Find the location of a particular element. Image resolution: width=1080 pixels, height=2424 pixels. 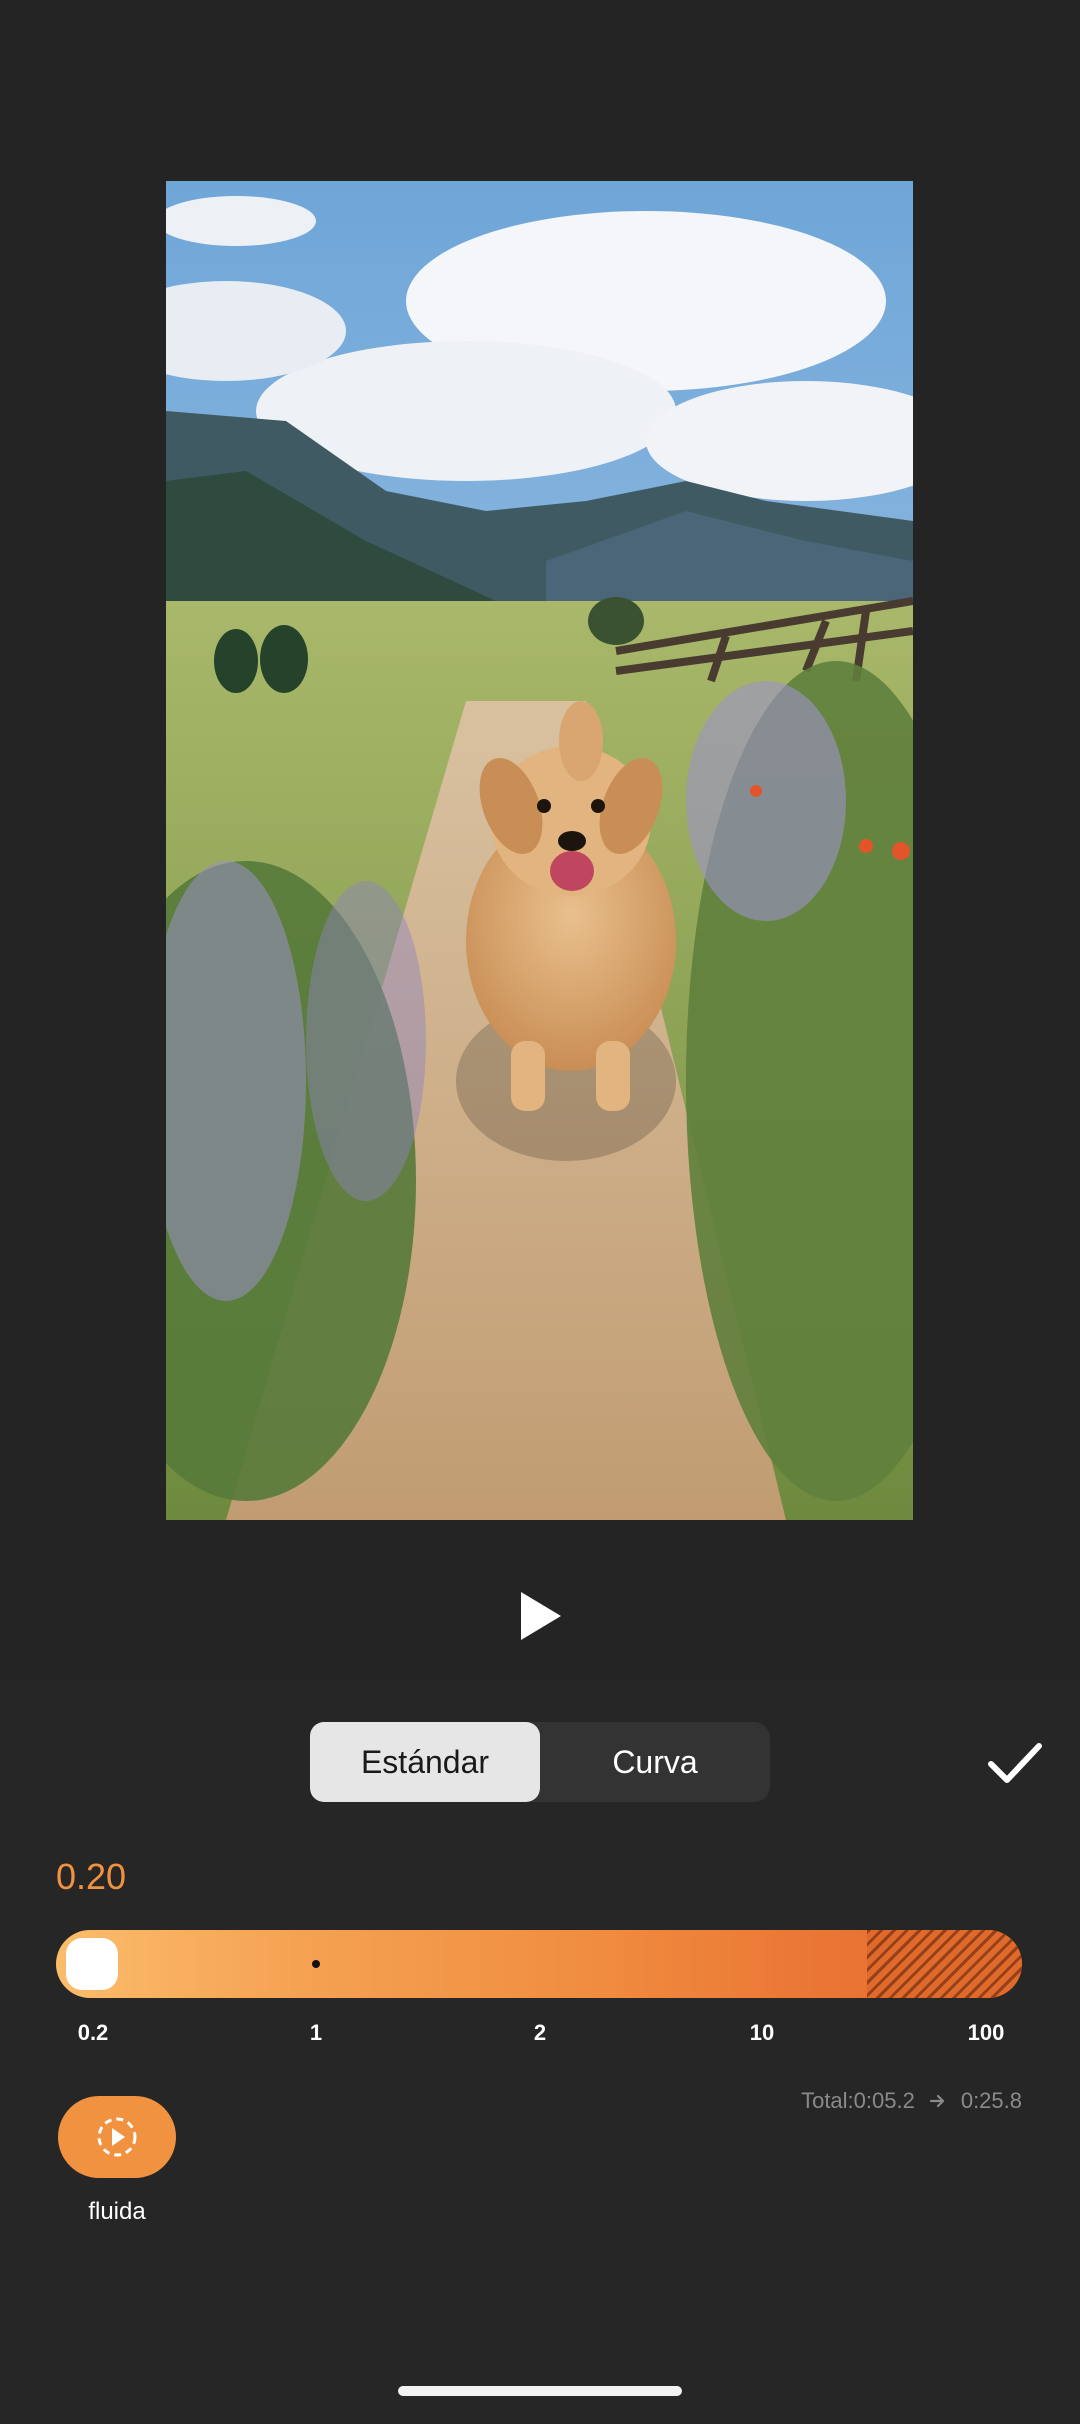

tick-label: 1 is located at coordinates (316, 2032).